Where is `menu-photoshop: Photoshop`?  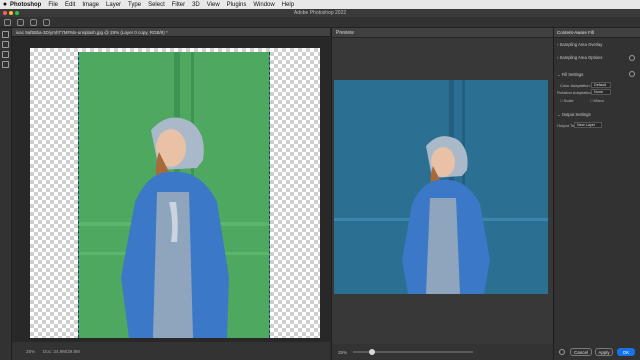
menu-photoshop: Photoshop is located at coordinates (25, 5).